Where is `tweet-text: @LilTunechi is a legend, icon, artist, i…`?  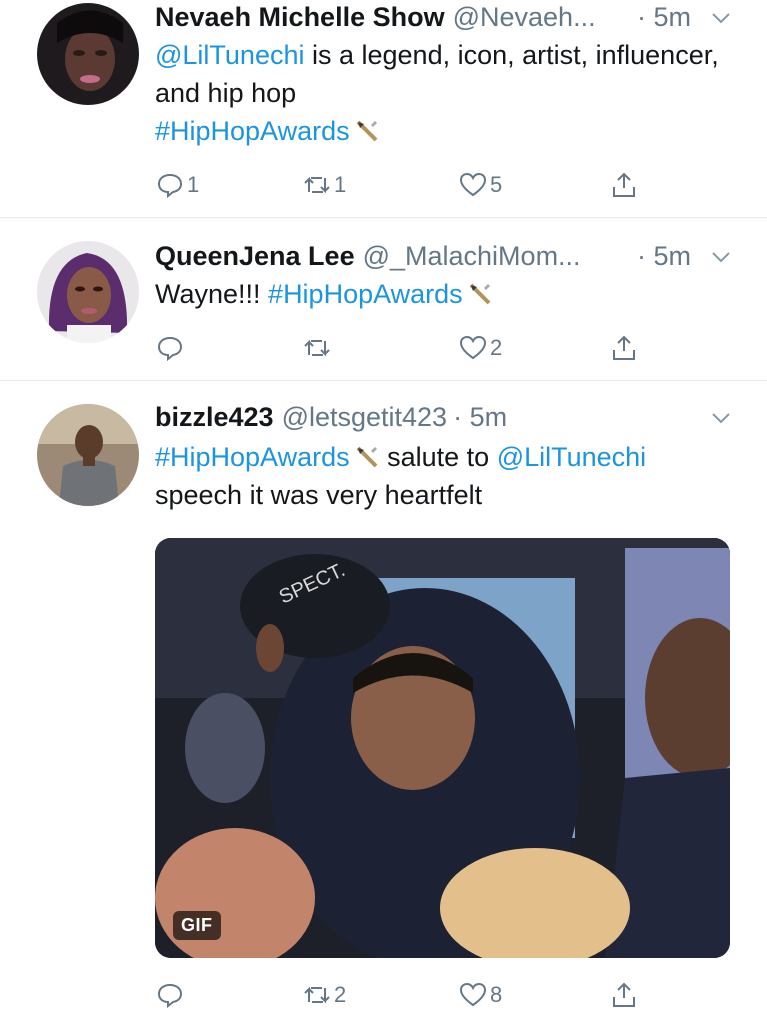 tweet-text: @LilTunechi is a legend, icon, artist, i… is located at coordinates (437, 93).